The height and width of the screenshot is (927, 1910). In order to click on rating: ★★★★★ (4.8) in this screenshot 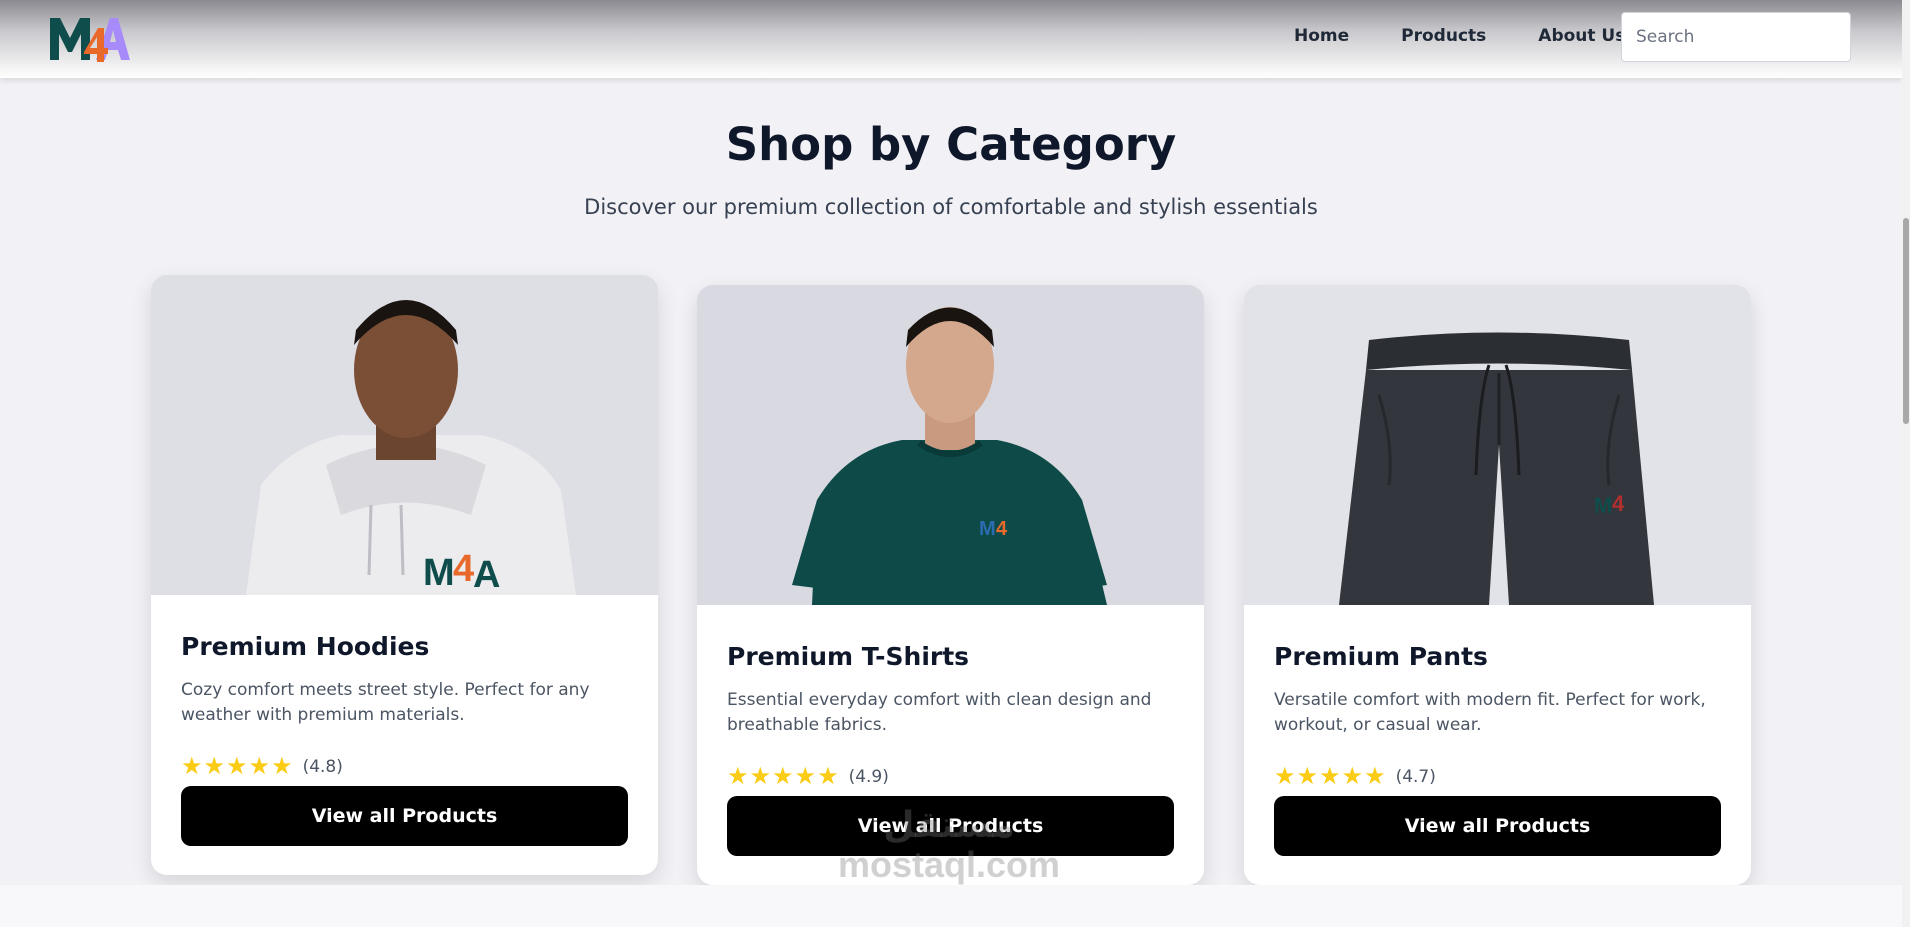, I will do `click(262, 766)`.